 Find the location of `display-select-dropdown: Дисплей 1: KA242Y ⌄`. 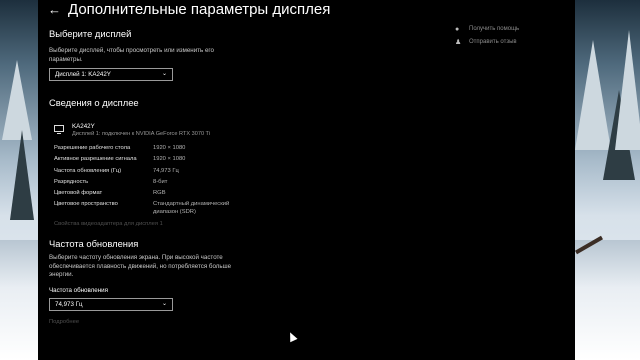

display-select-dropdown: Дисплей 1: KA242Y ⌄ is located at coordinates (111, 74).